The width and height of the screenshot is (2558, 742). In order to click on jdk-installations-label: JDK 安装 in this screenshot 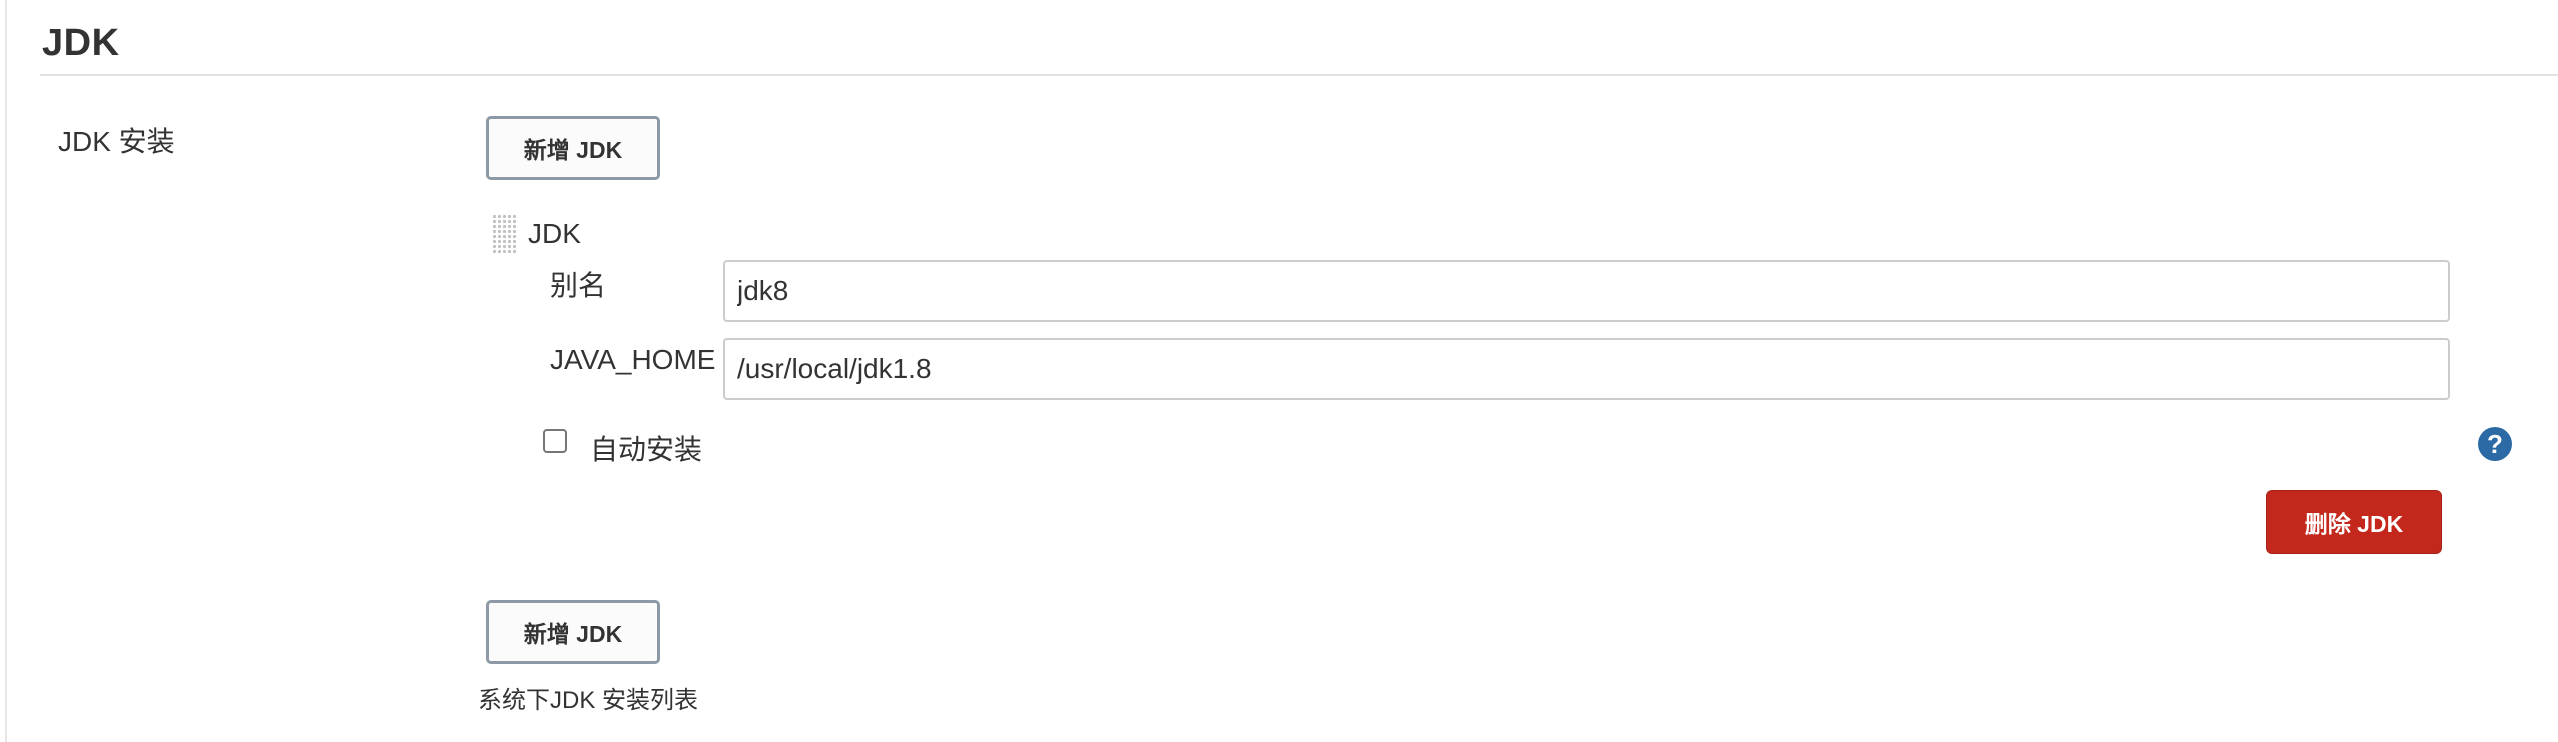, I will do `click(116, 141)`.